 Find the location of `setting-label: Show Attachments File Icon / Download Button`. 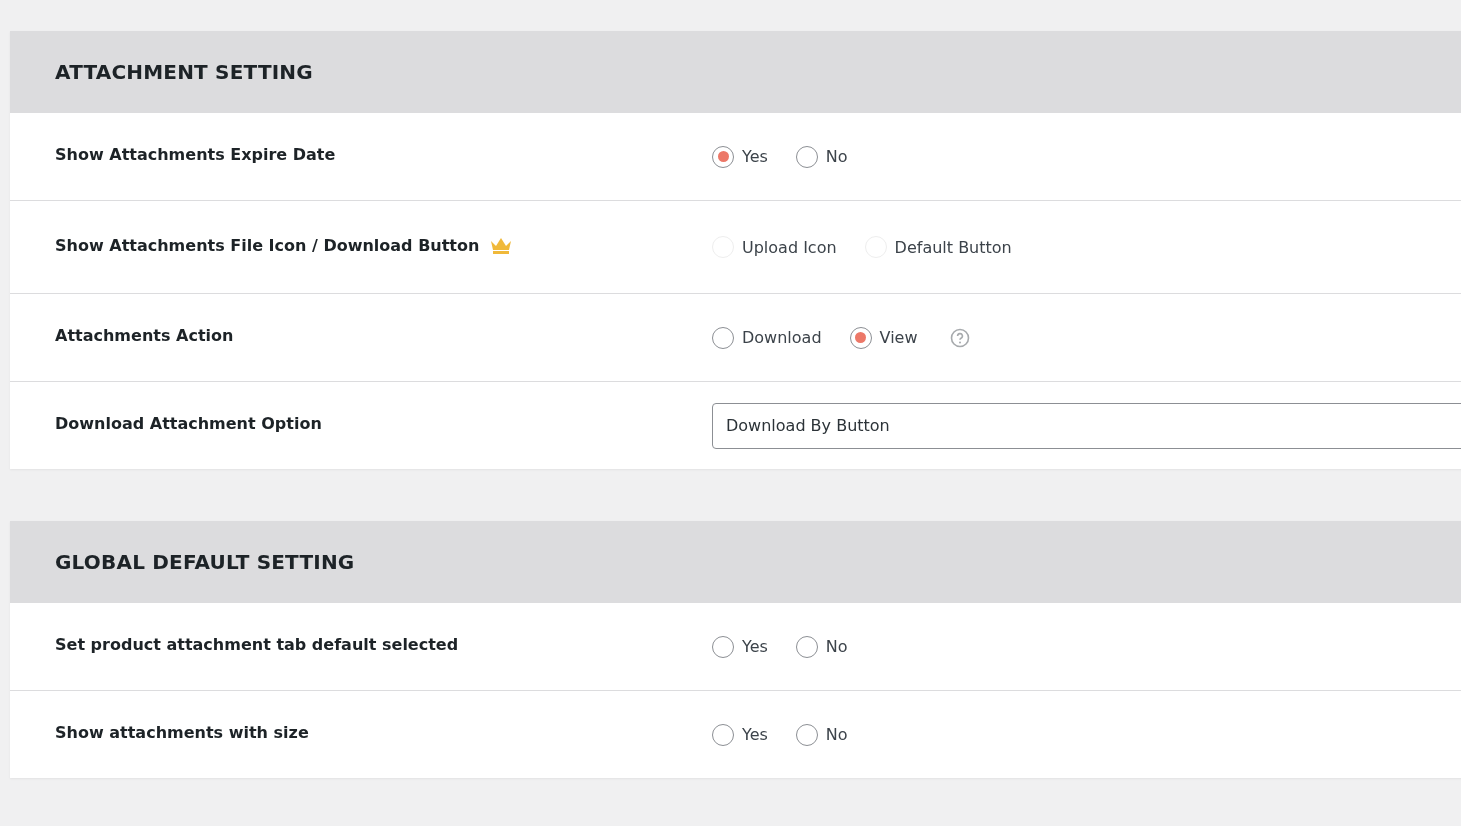

setting-label: Show Attachments File Icon / Download Button is located at coordinates (267, 245).